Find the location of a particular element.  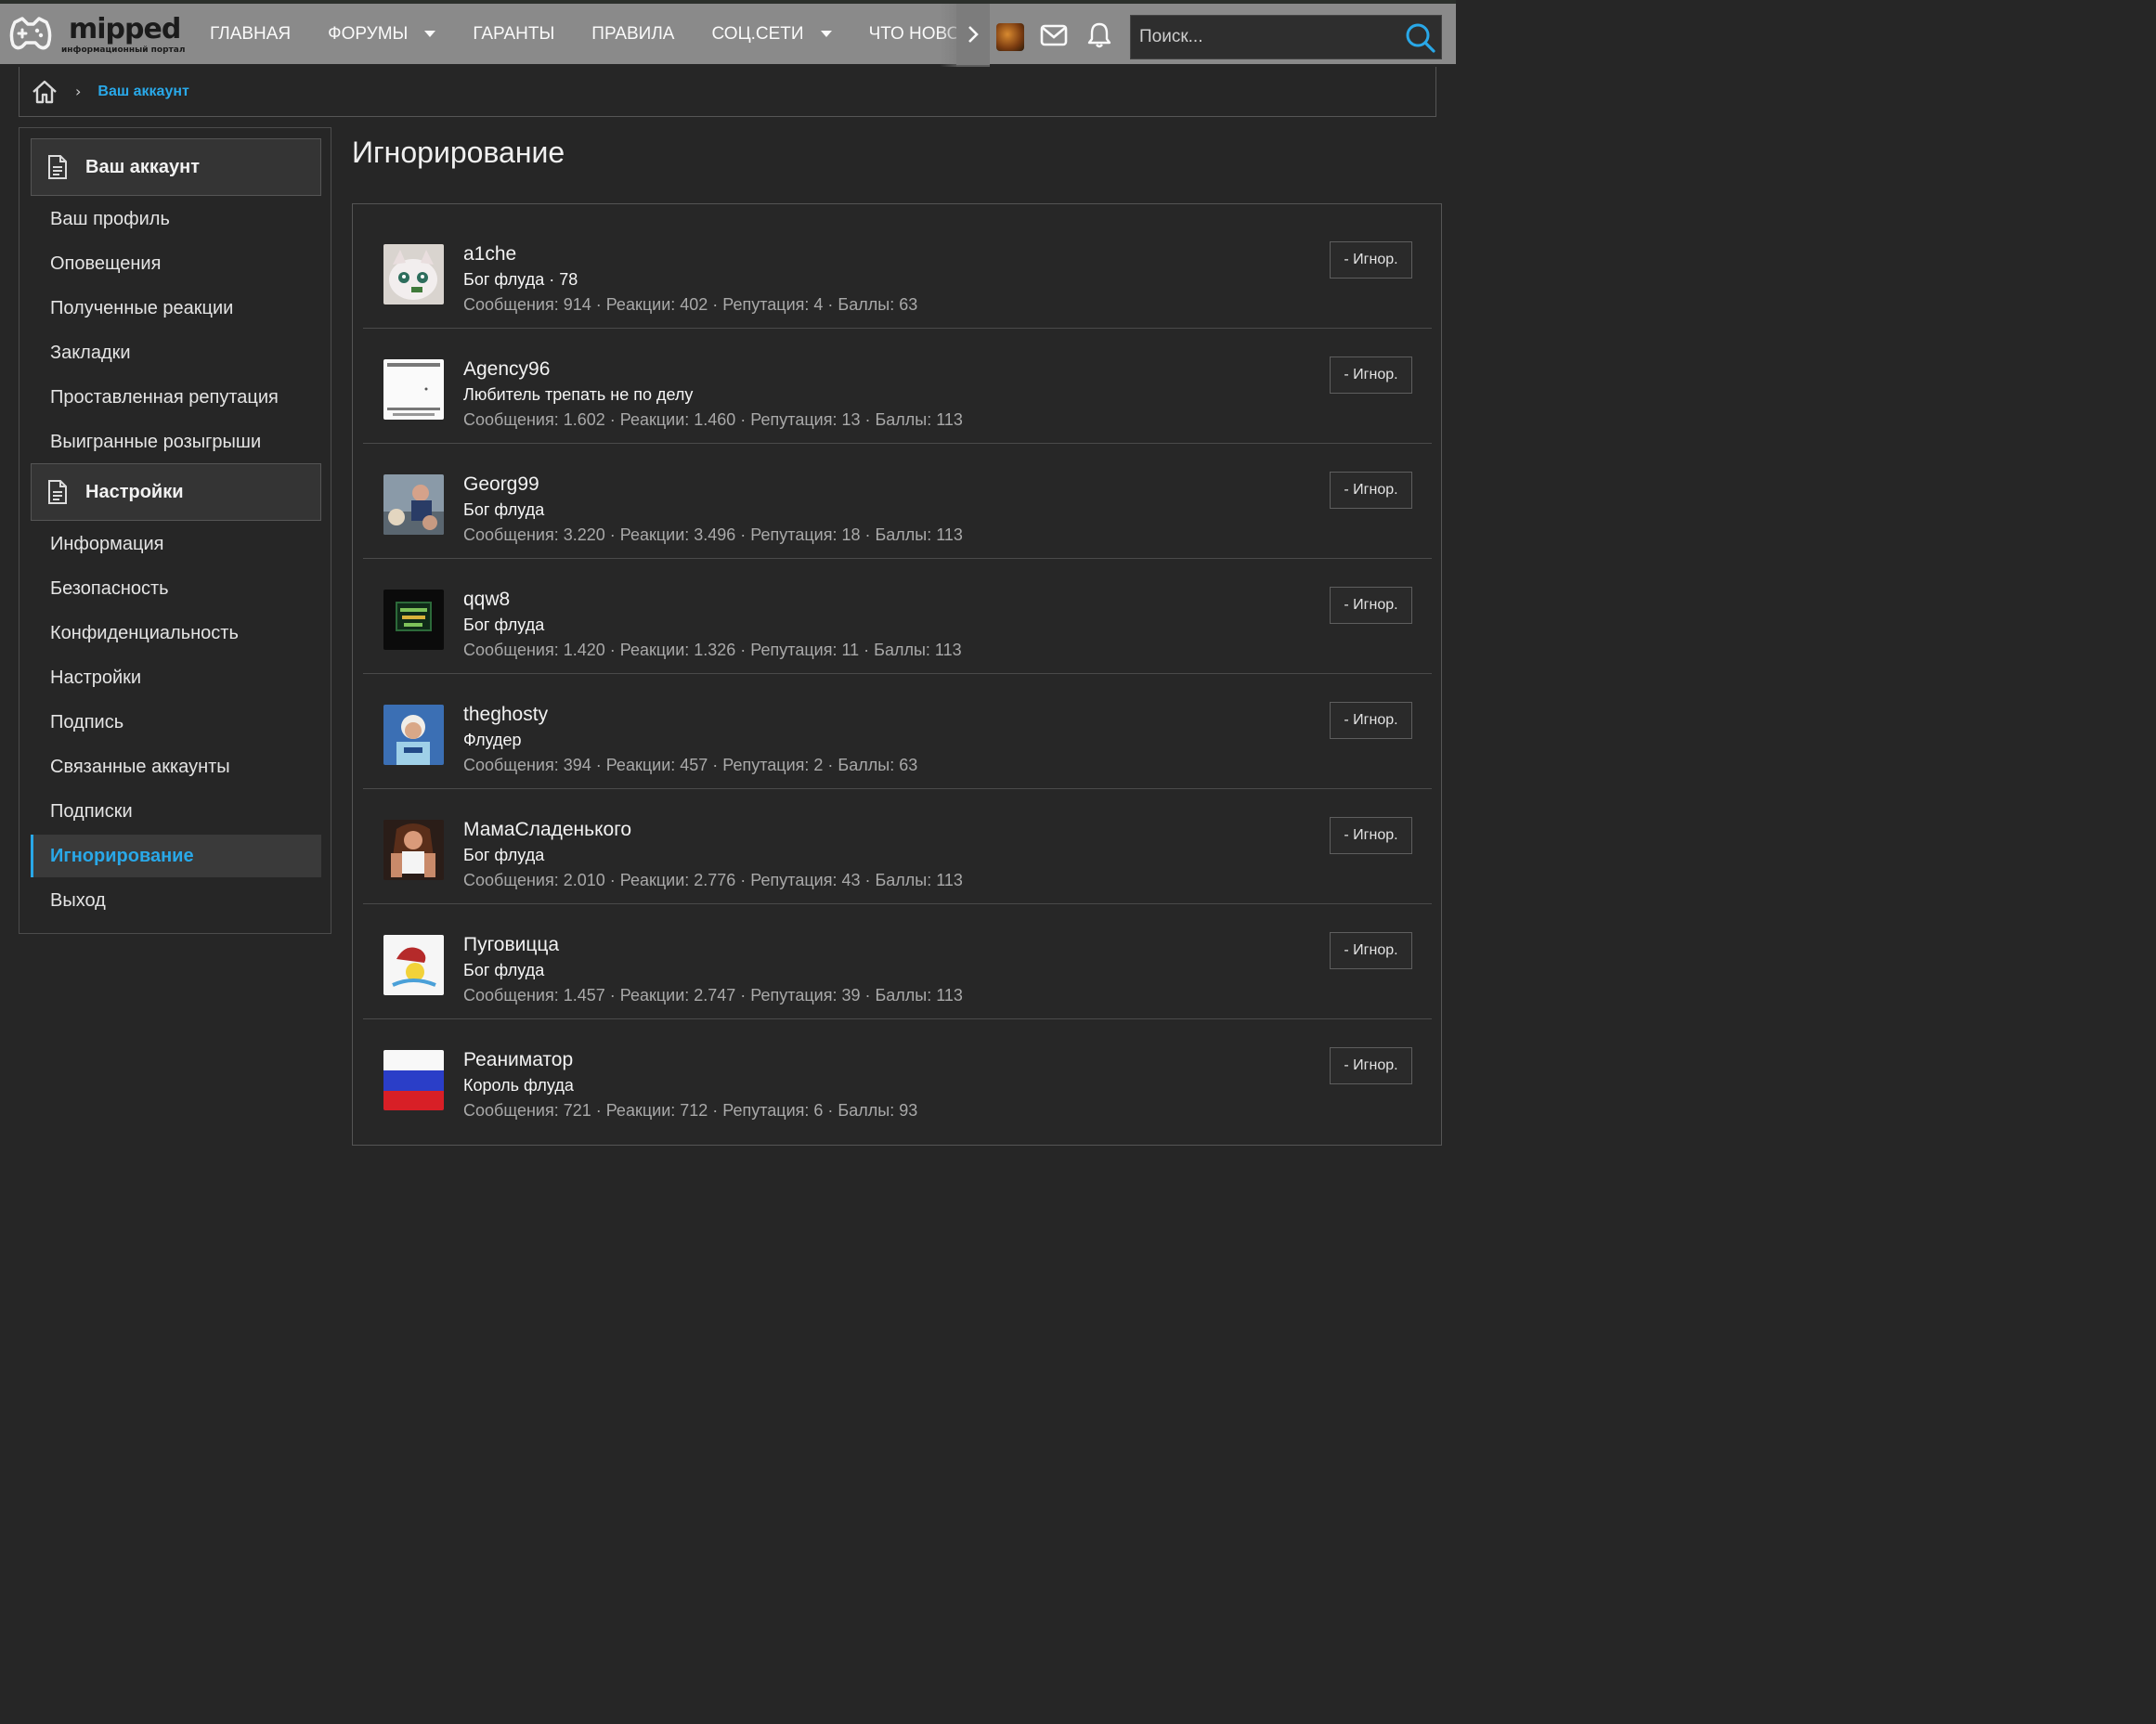

nav-social: СОЦ.СЕТИ is located at coordinates (771, 34).